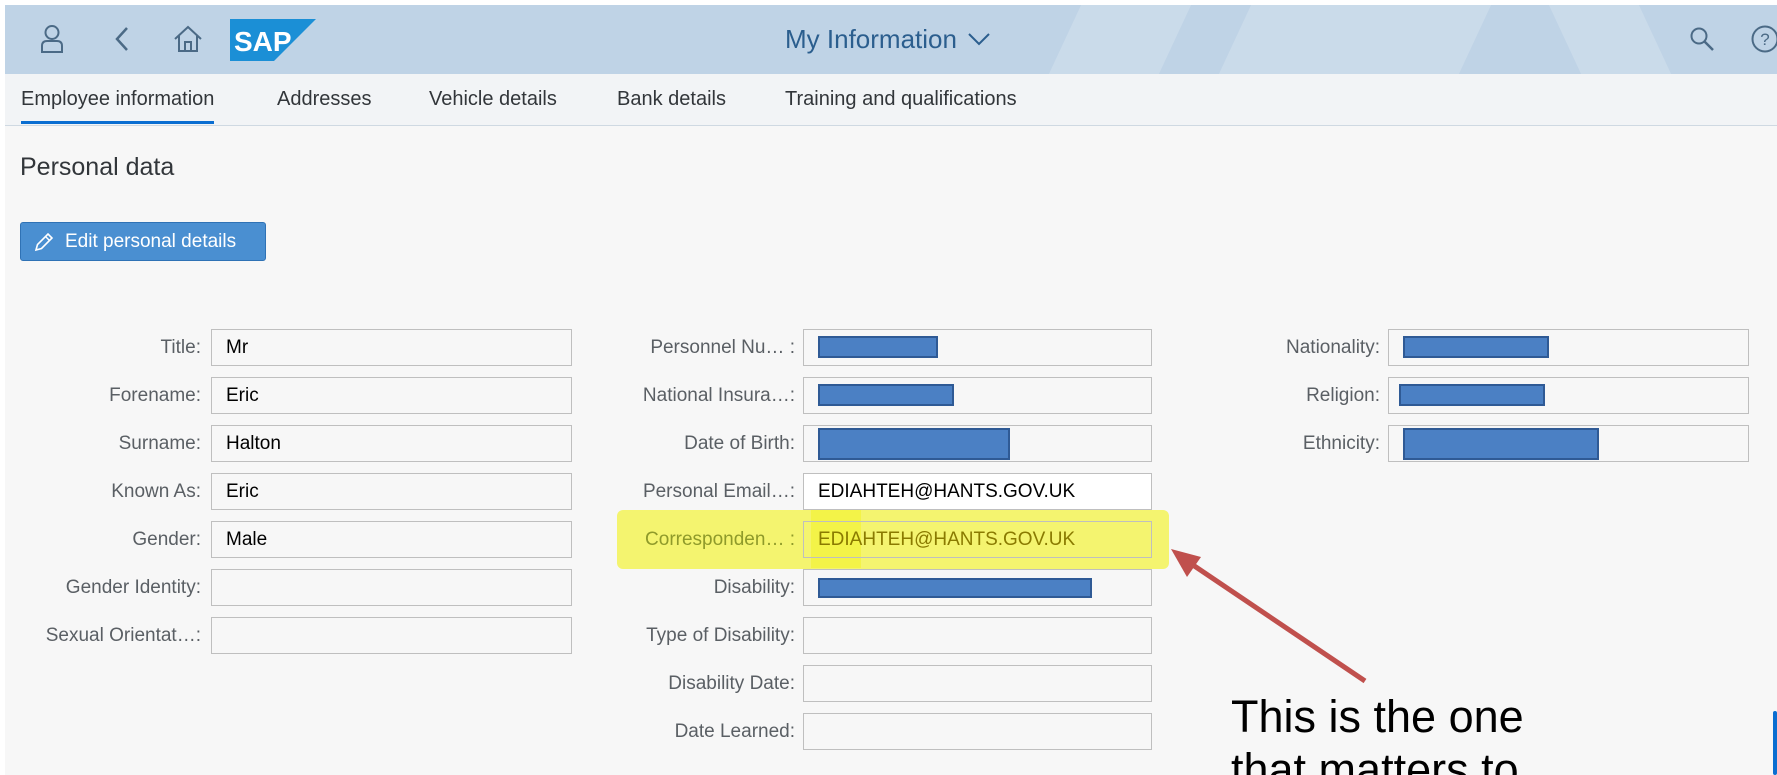 This screenshot has width=1777, height=775. What do you see at coordinates (391, 587) in the screenshot?
I see `gender-identity-field` at bounding box center [391, 587].